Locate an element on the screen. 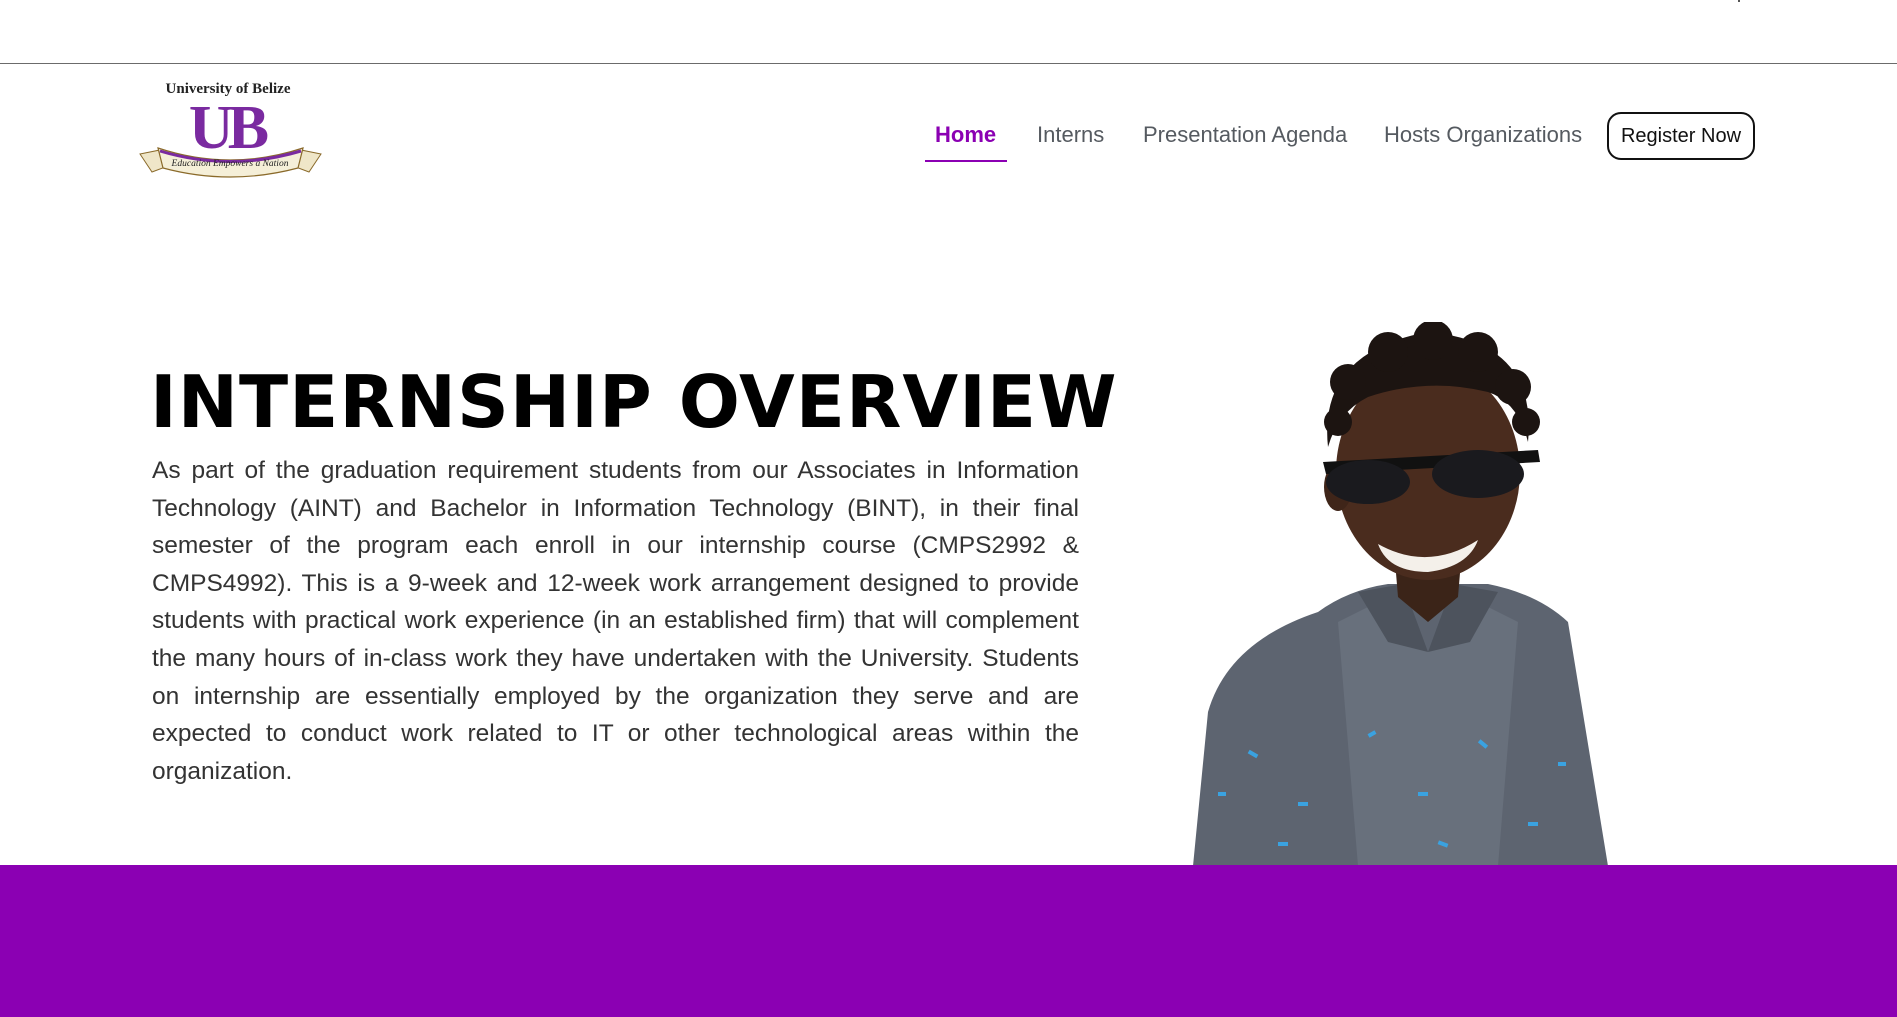 The width and height of the screenshot is (1897, 1017). nav-item-home: Home is located at coordinates (965, 135).